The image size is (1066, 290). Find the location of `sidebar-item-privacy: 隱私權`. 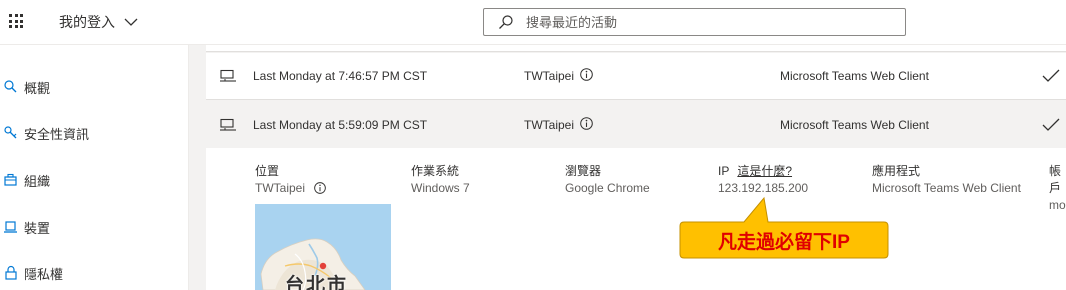

sidebar-item-privacy: 隱私權 is located at coordinates (90, 273).